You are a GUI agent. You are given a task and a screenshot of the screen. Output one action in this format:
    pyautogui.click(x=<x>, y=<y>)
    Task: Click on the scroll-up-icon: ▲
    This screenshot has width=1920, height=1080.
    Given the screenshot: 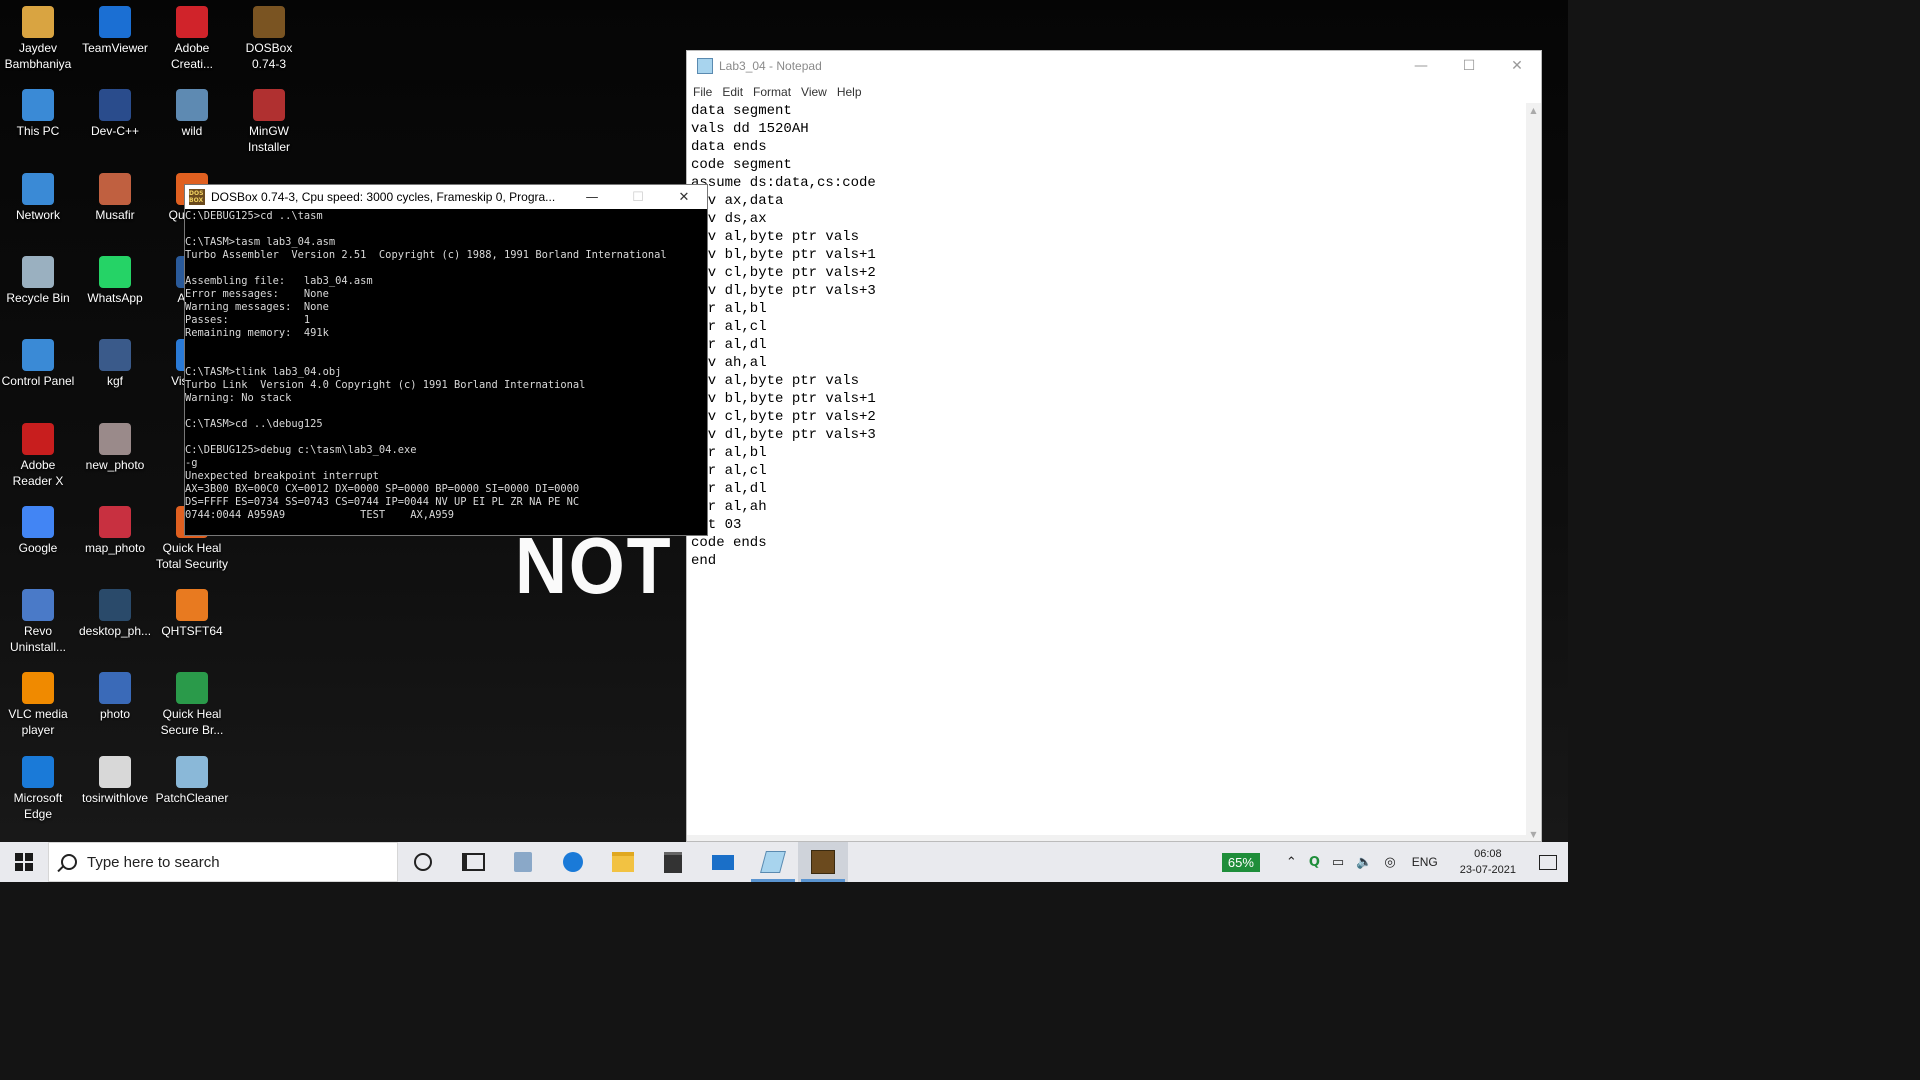 What is the action you would take?
    pyautogui.click(x=1533, y=110)
    